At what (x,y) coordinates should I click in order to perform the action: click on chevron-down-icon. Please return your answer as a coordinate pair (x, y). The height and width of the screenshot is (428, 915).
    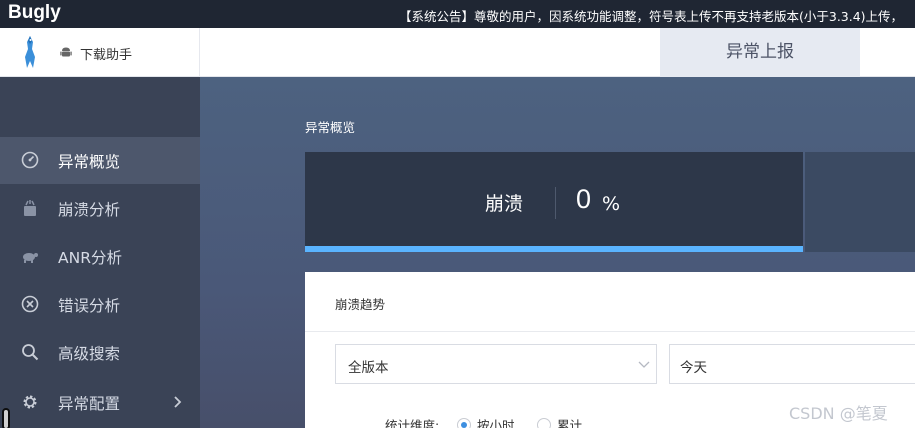
    Looking at the image, I should click on (644, 364).